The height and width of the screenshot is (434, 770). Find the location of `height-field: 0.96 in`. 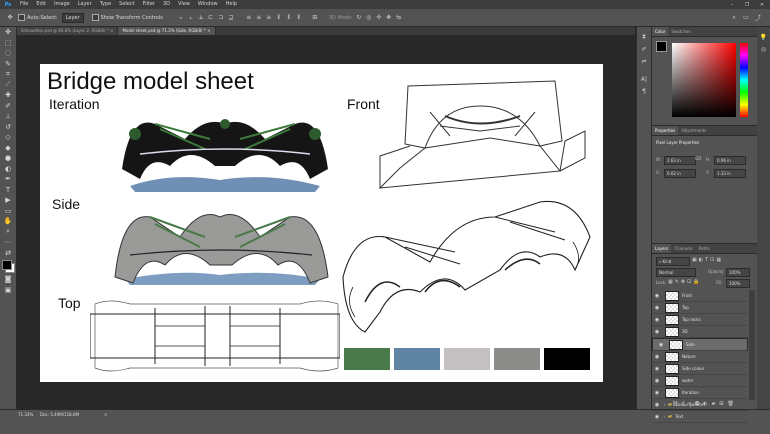

height-field: 0.96 in is located at coordinates (730, 160).